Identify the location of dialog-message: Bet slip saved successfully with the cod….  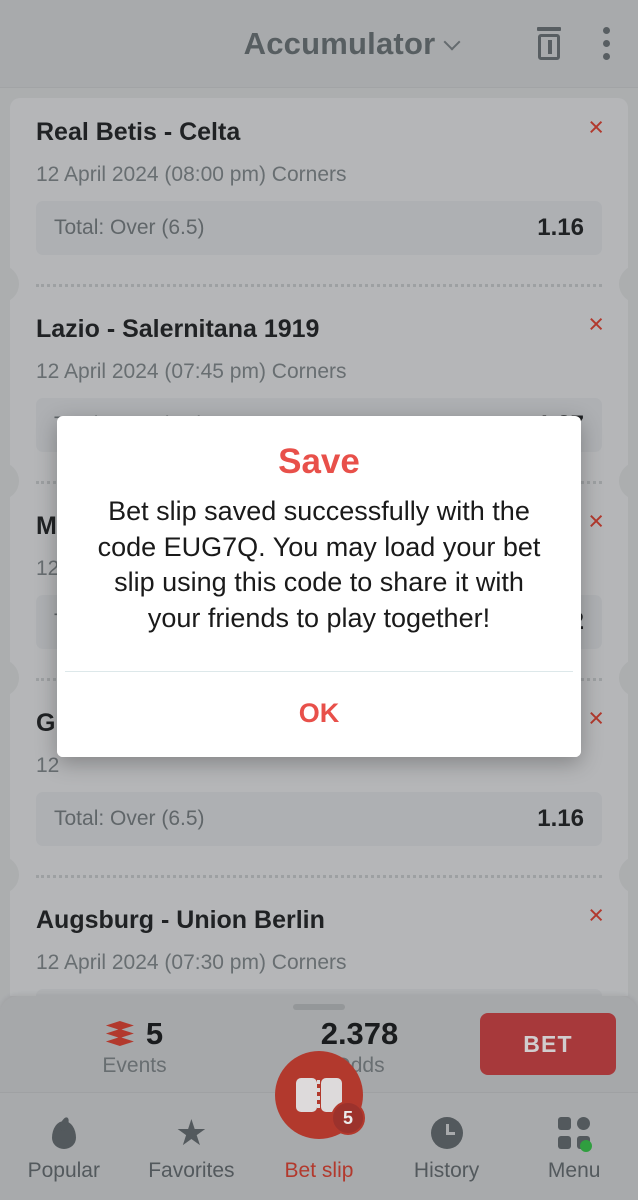
(319, 564).